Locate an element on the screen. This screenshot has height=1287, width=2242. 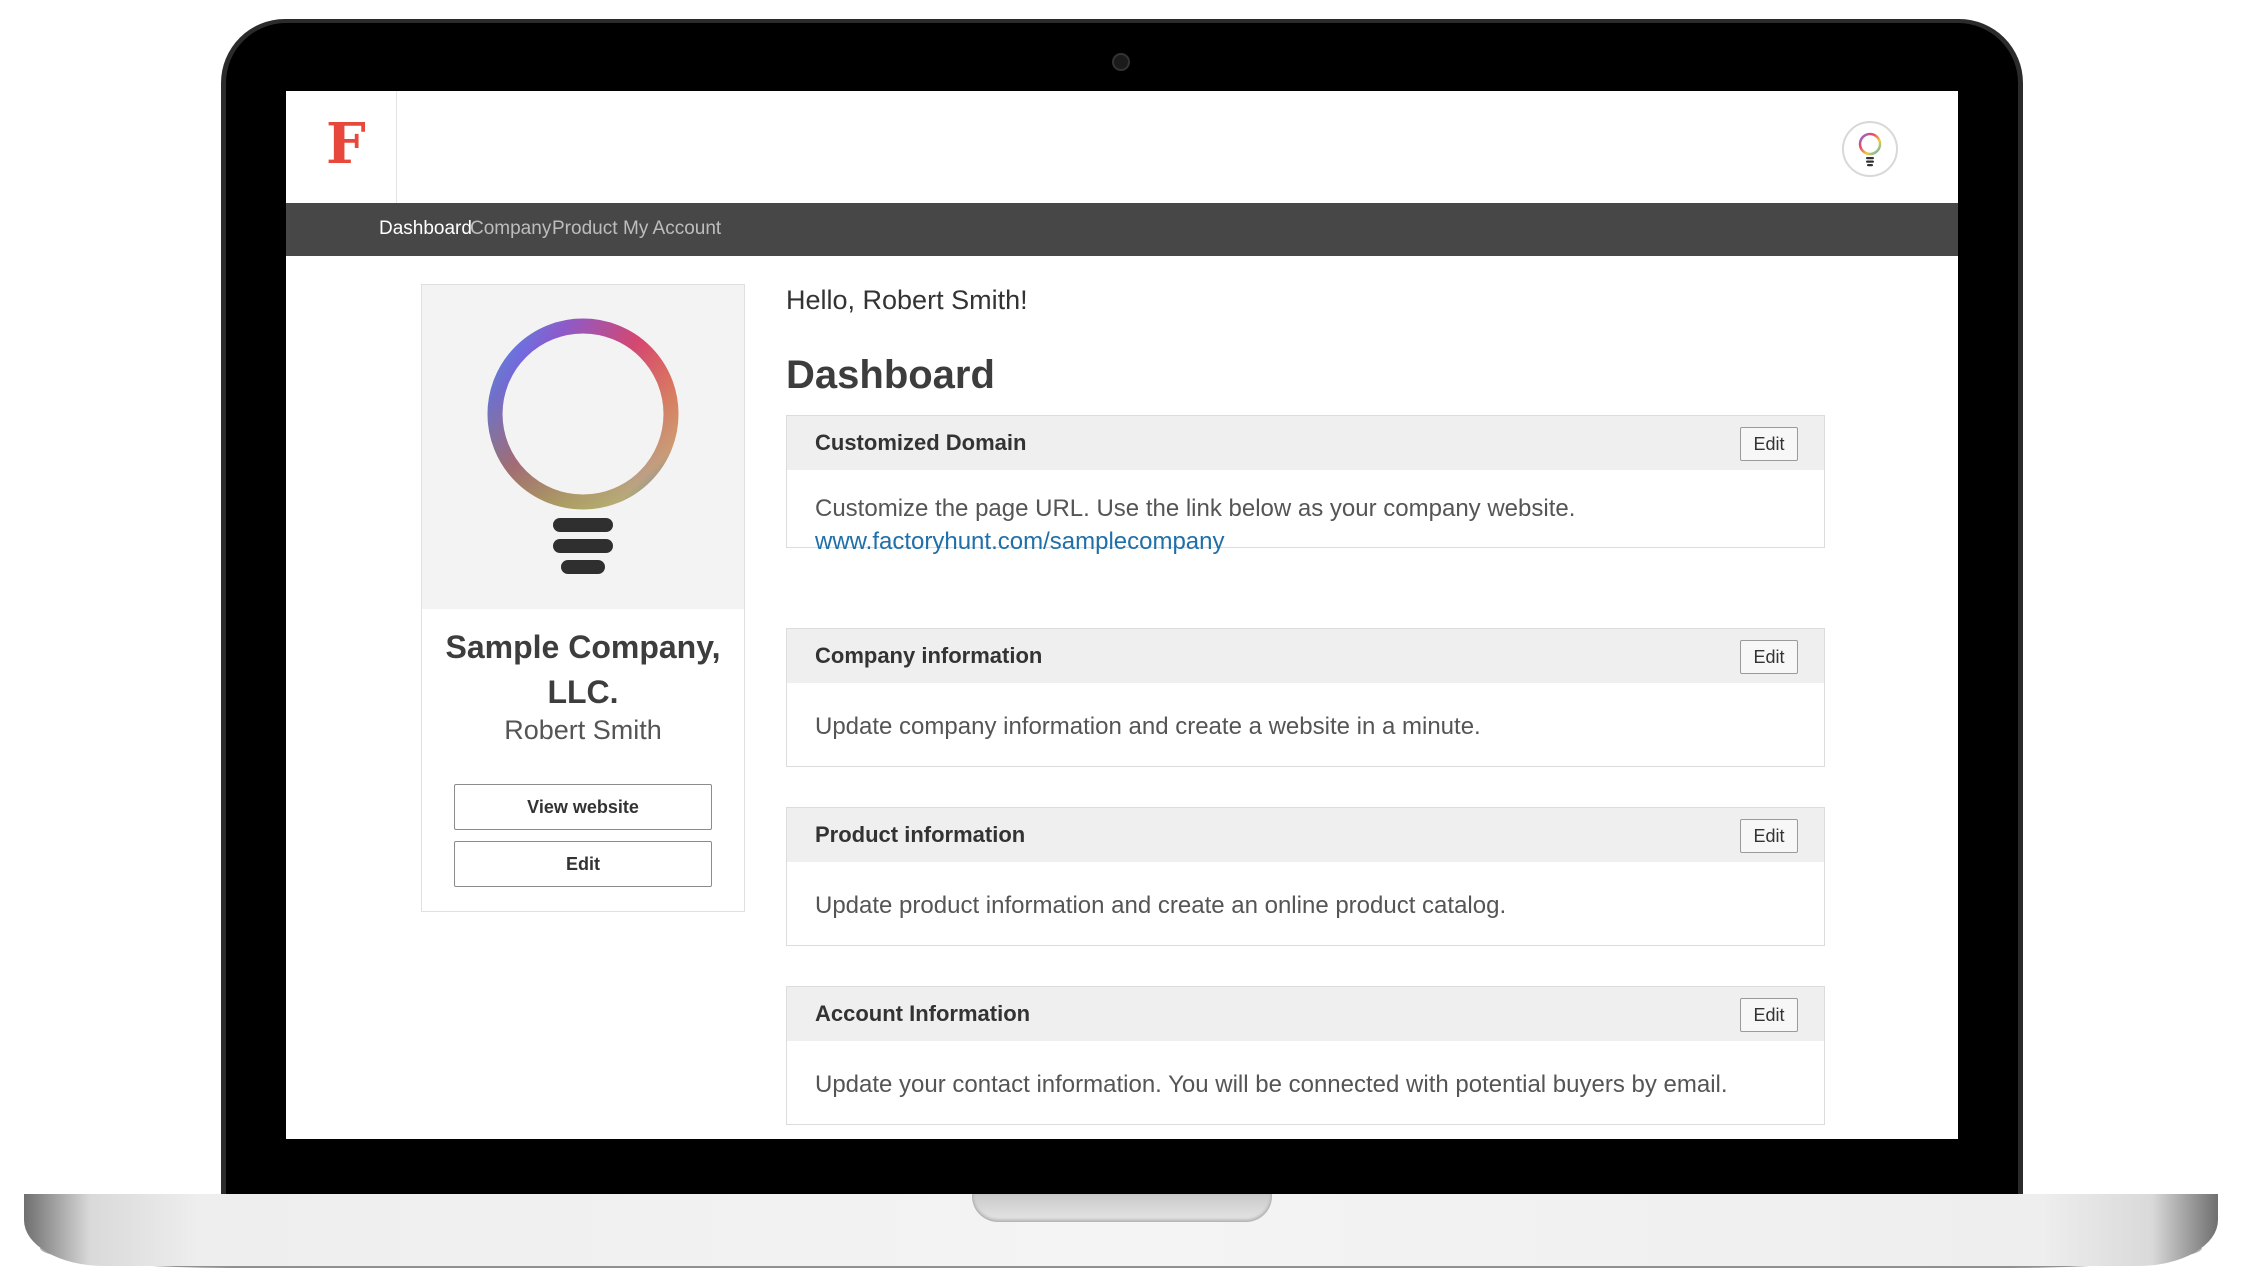
camera-icon is located at coordinates (1121, 62).